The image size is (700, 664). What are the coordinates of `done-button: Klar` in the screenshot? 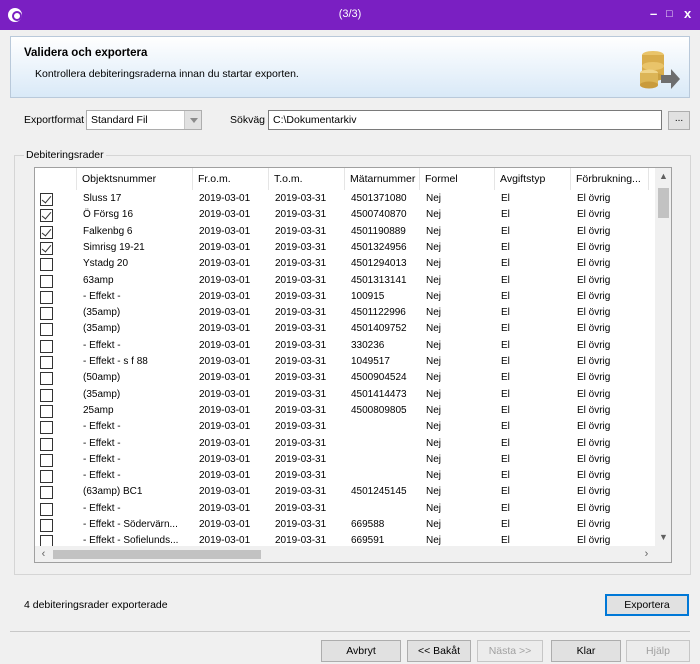 It's located at (586, 651).